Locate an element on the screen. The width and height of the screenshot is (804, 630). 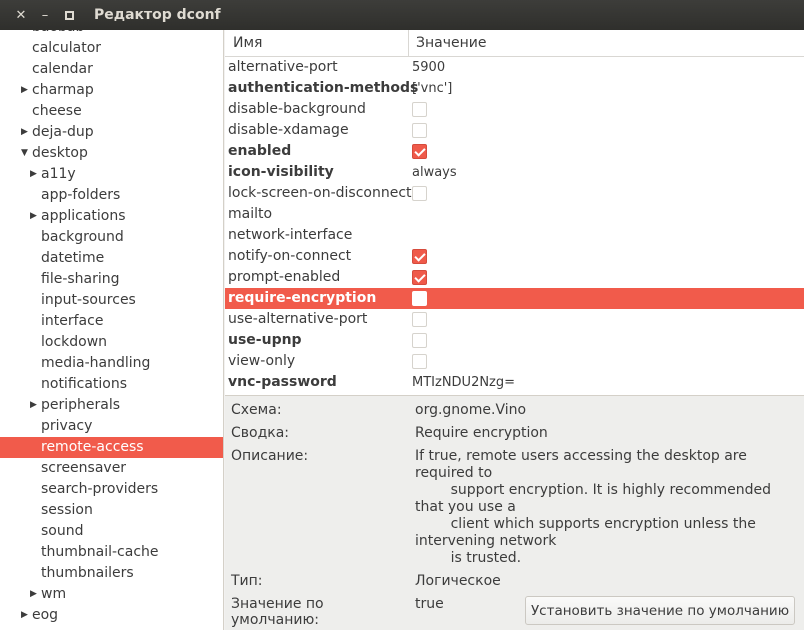
tree-item-sound: sound is located at coordinates (111, 531).